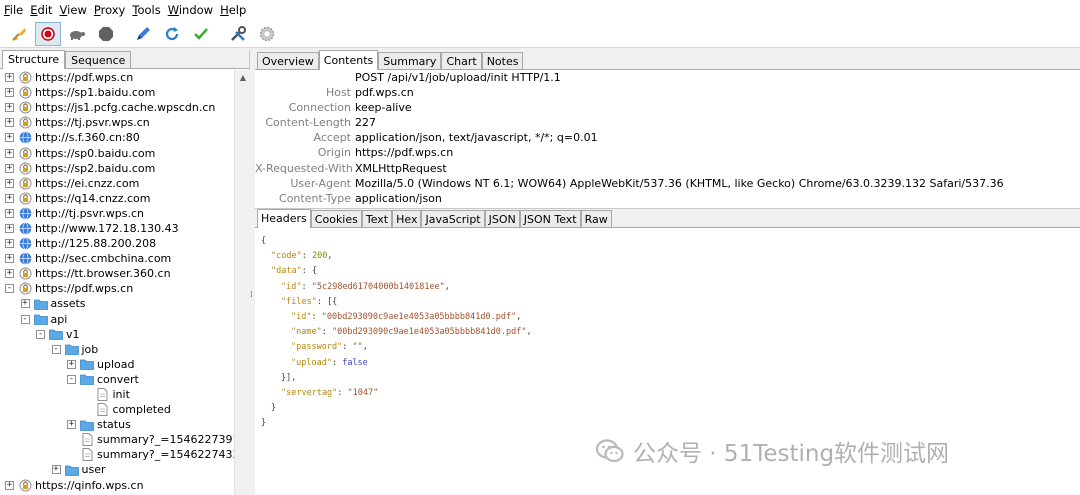  What do you see at coordinates (117, 485) in the screenshot?
I see `tree-host: + https://qinfo.wps.cn` at bounding box center [117, 485].